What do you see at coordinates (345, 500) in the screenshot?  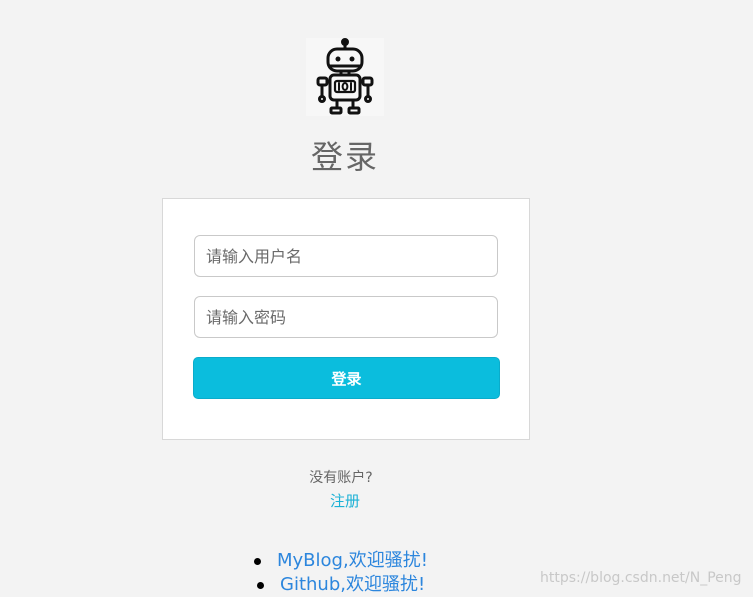 I see `register-link: 注册` at bounding box center [345, 500].